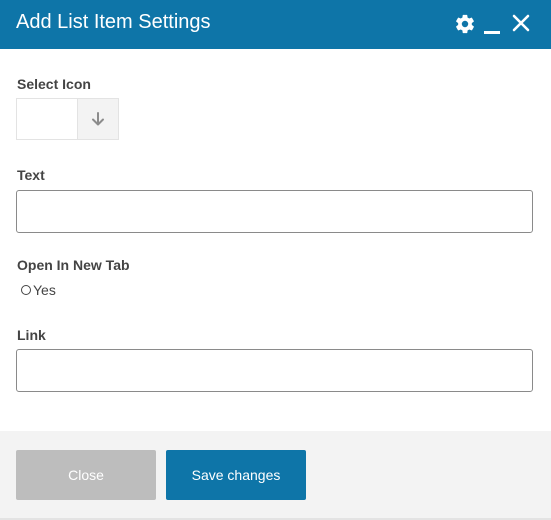 The image size is (551, 520). What do you see at coordinates (73, 265) in the screenshot?
I see `open-in-new-tab-label: Open In New Tab` at bounding box center [73, 265].